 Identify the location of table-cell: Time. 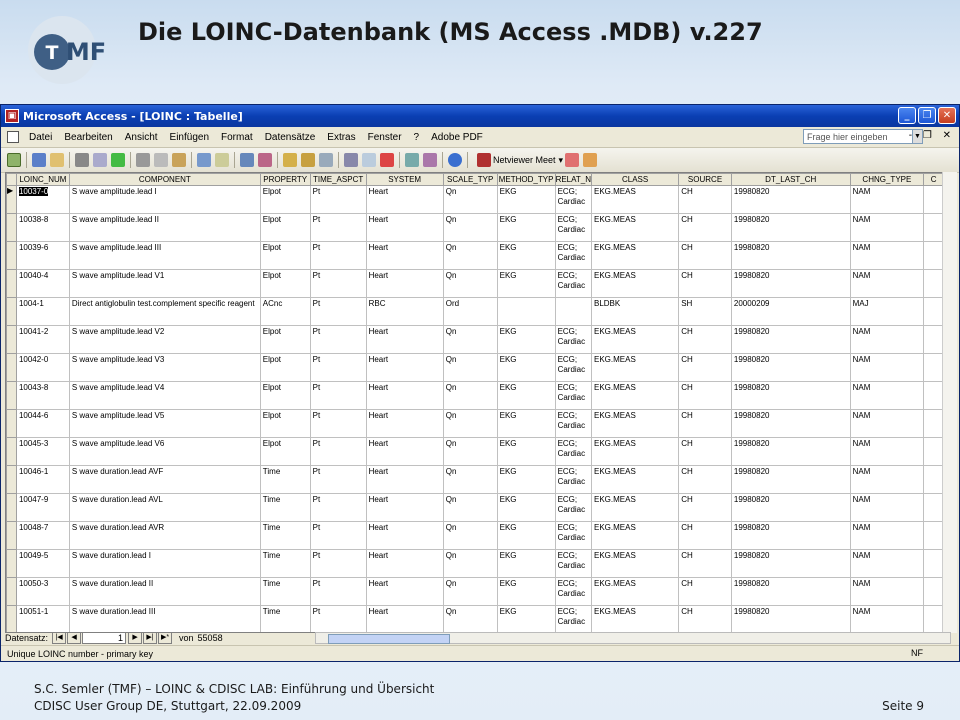
(285, 618).